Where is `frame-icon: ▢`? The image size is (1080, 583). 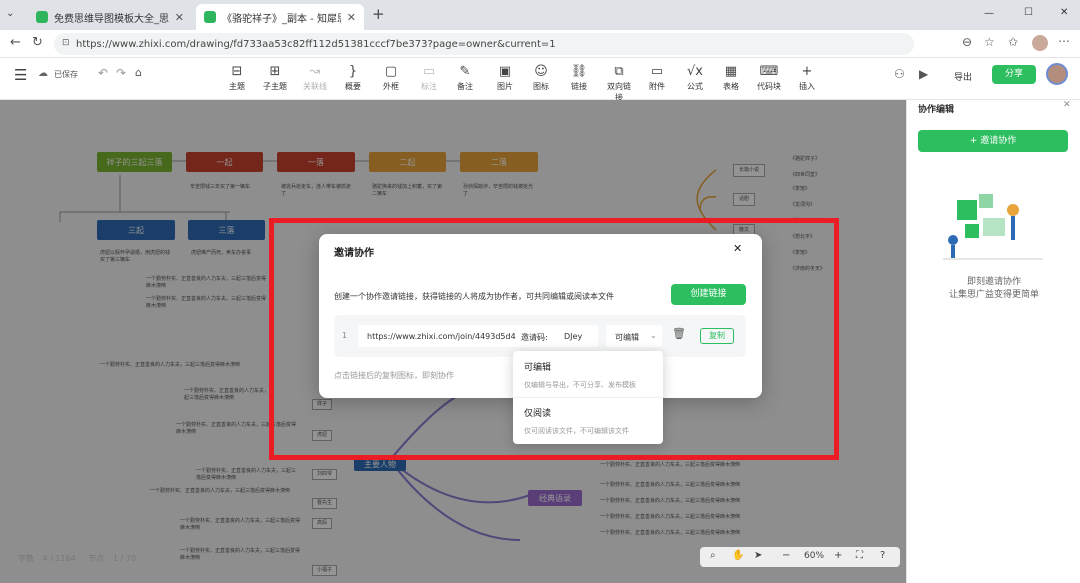
frame-icon: ▢ is located at coordinates (391, 71).